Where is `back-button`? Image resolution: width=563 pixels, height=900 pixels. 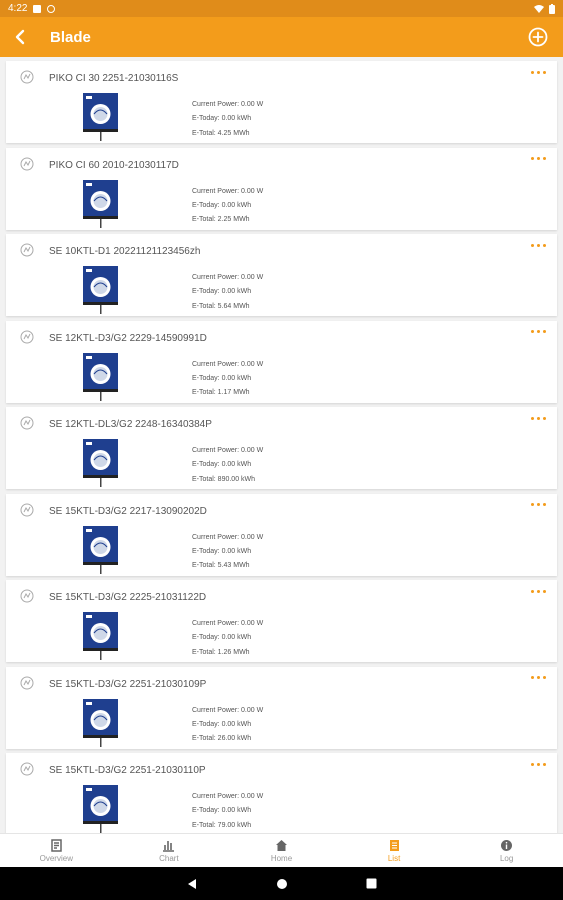
back-button is located at coordinates (20, 37).